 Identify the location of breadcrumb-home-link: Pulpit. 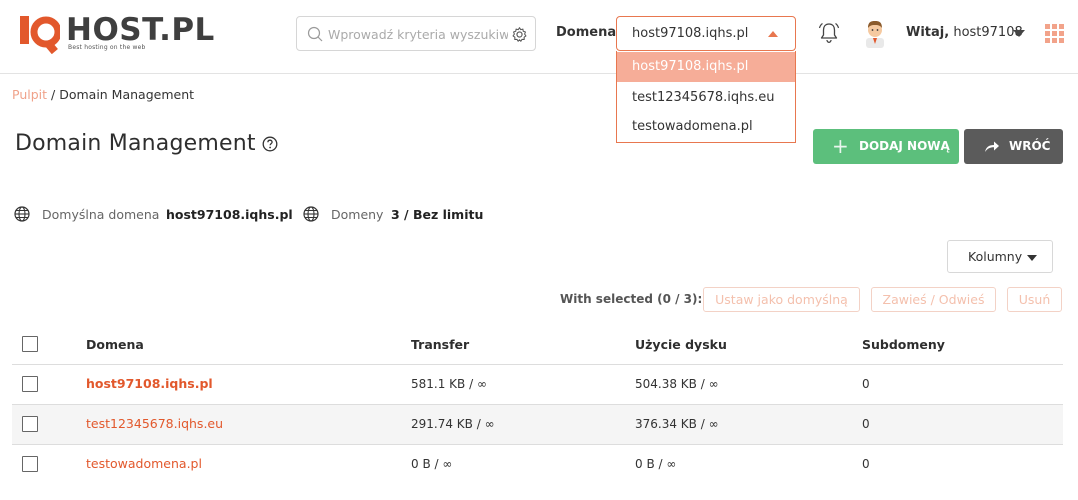
(29, 94).